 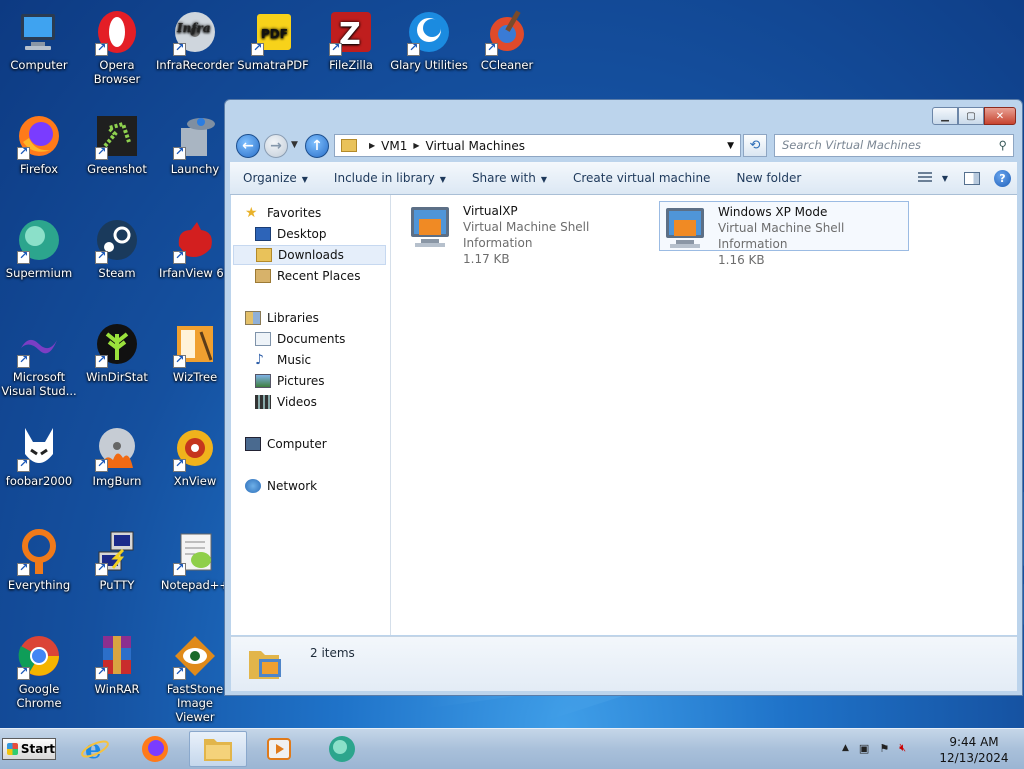 What do you see at coordinates (924, 178) in the screenshot?
I see `change-view-icon` at bounding box center [924, 178].